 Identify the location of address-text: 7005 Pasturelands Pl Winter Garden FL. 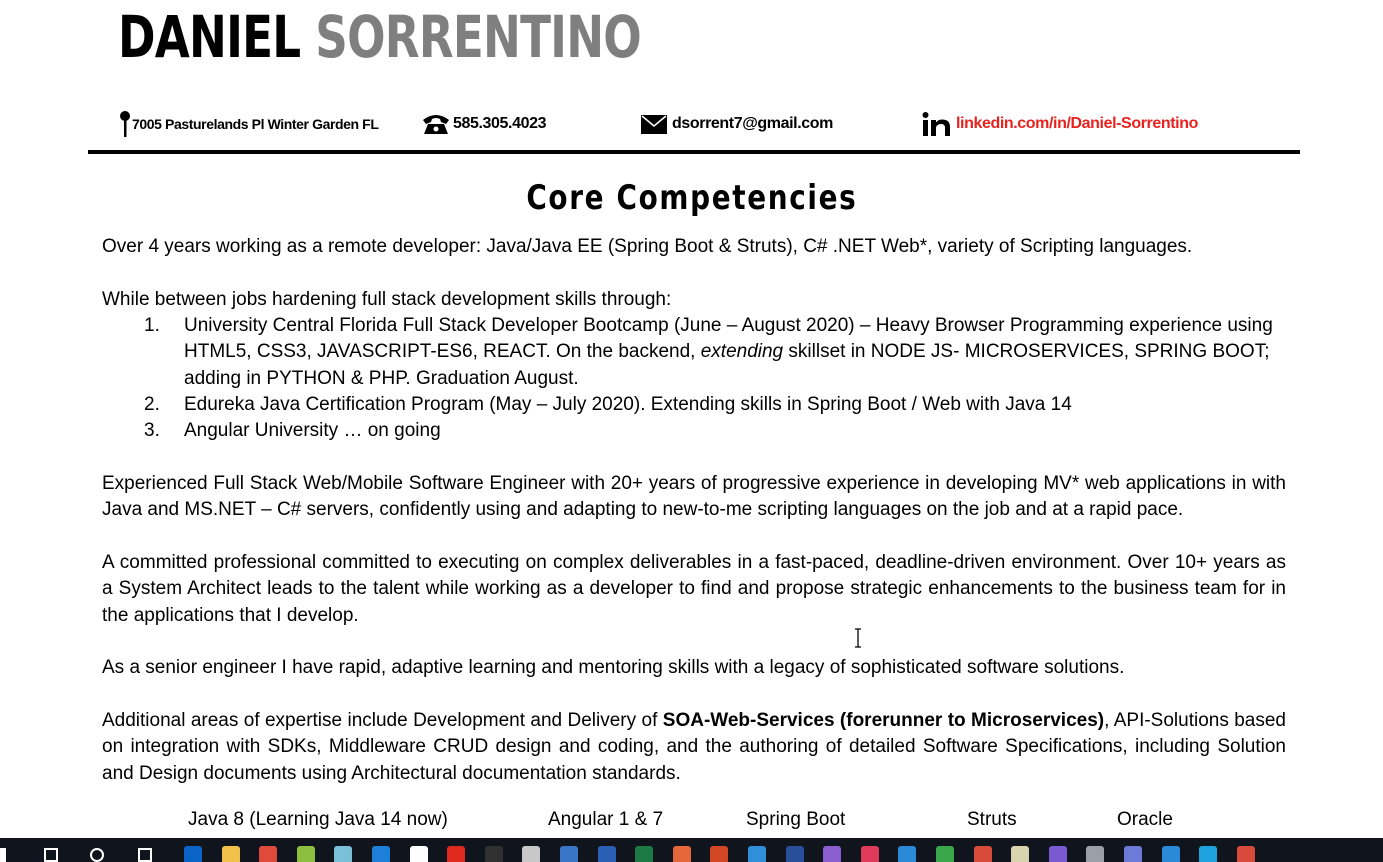
(255, 124).